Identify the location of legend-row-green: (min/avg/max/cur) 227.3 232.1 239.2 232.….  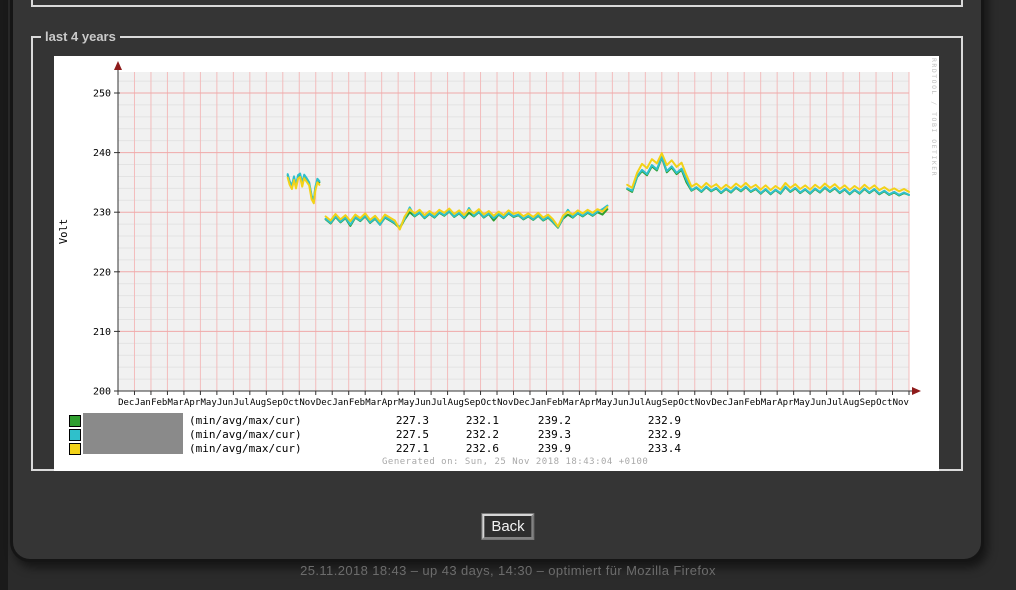
(496, 421).